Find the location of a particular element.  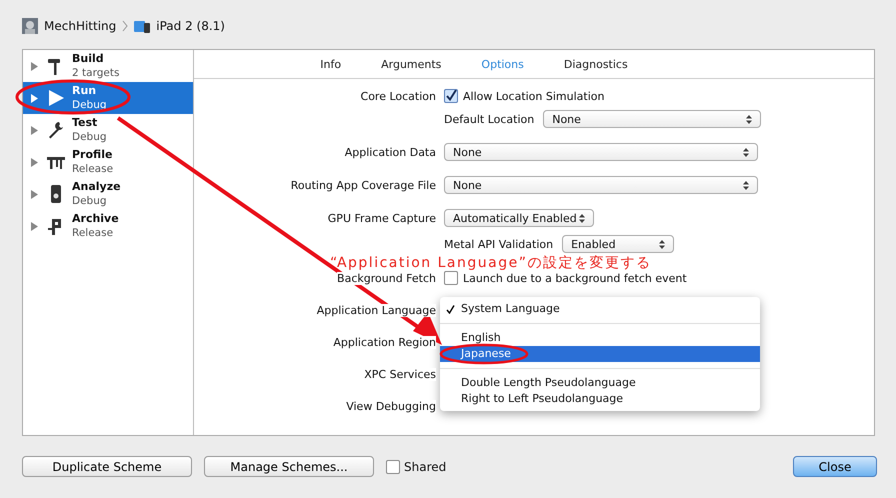

option-label: Routing App Coverage File is located at coordinates (363, 185).